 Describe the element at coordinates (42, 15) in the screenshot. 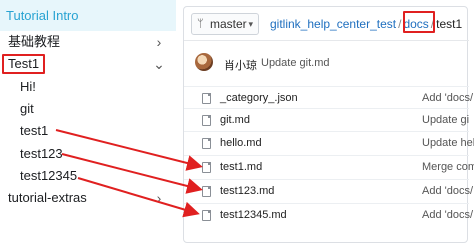

I see `sidebar-item-label: Tutorial Intro` at that location.